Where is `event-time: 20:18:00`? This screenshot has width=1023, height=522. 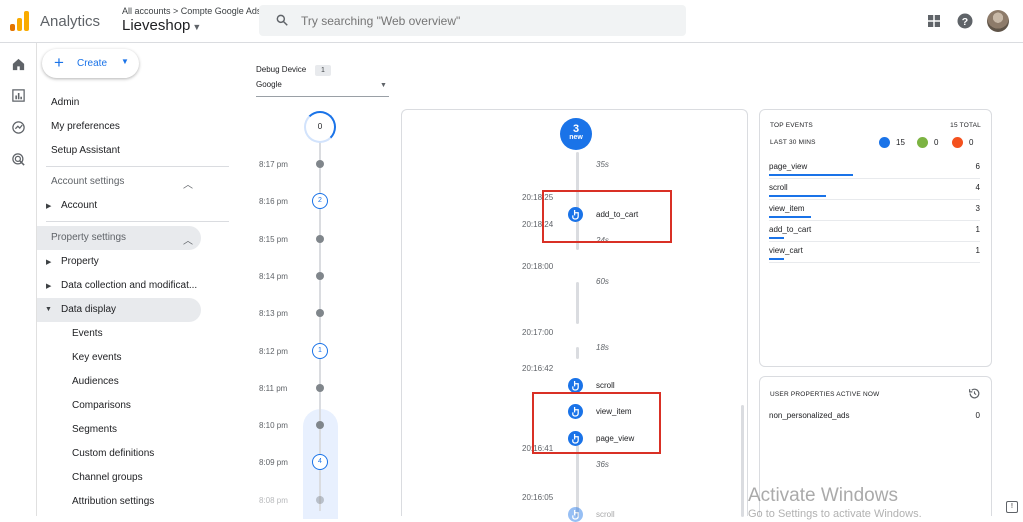
event-time: 20:18:00 is located at coordinates (538, 266).